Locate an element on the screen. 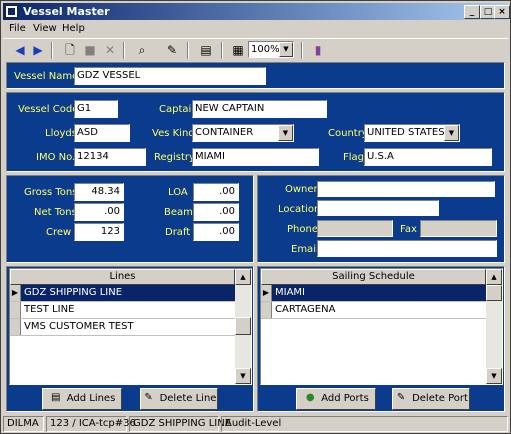 The width and height of the screenshot is (511, 434). vessel-name-field: GDZ VESSEL is located at coordinates (170, 76).